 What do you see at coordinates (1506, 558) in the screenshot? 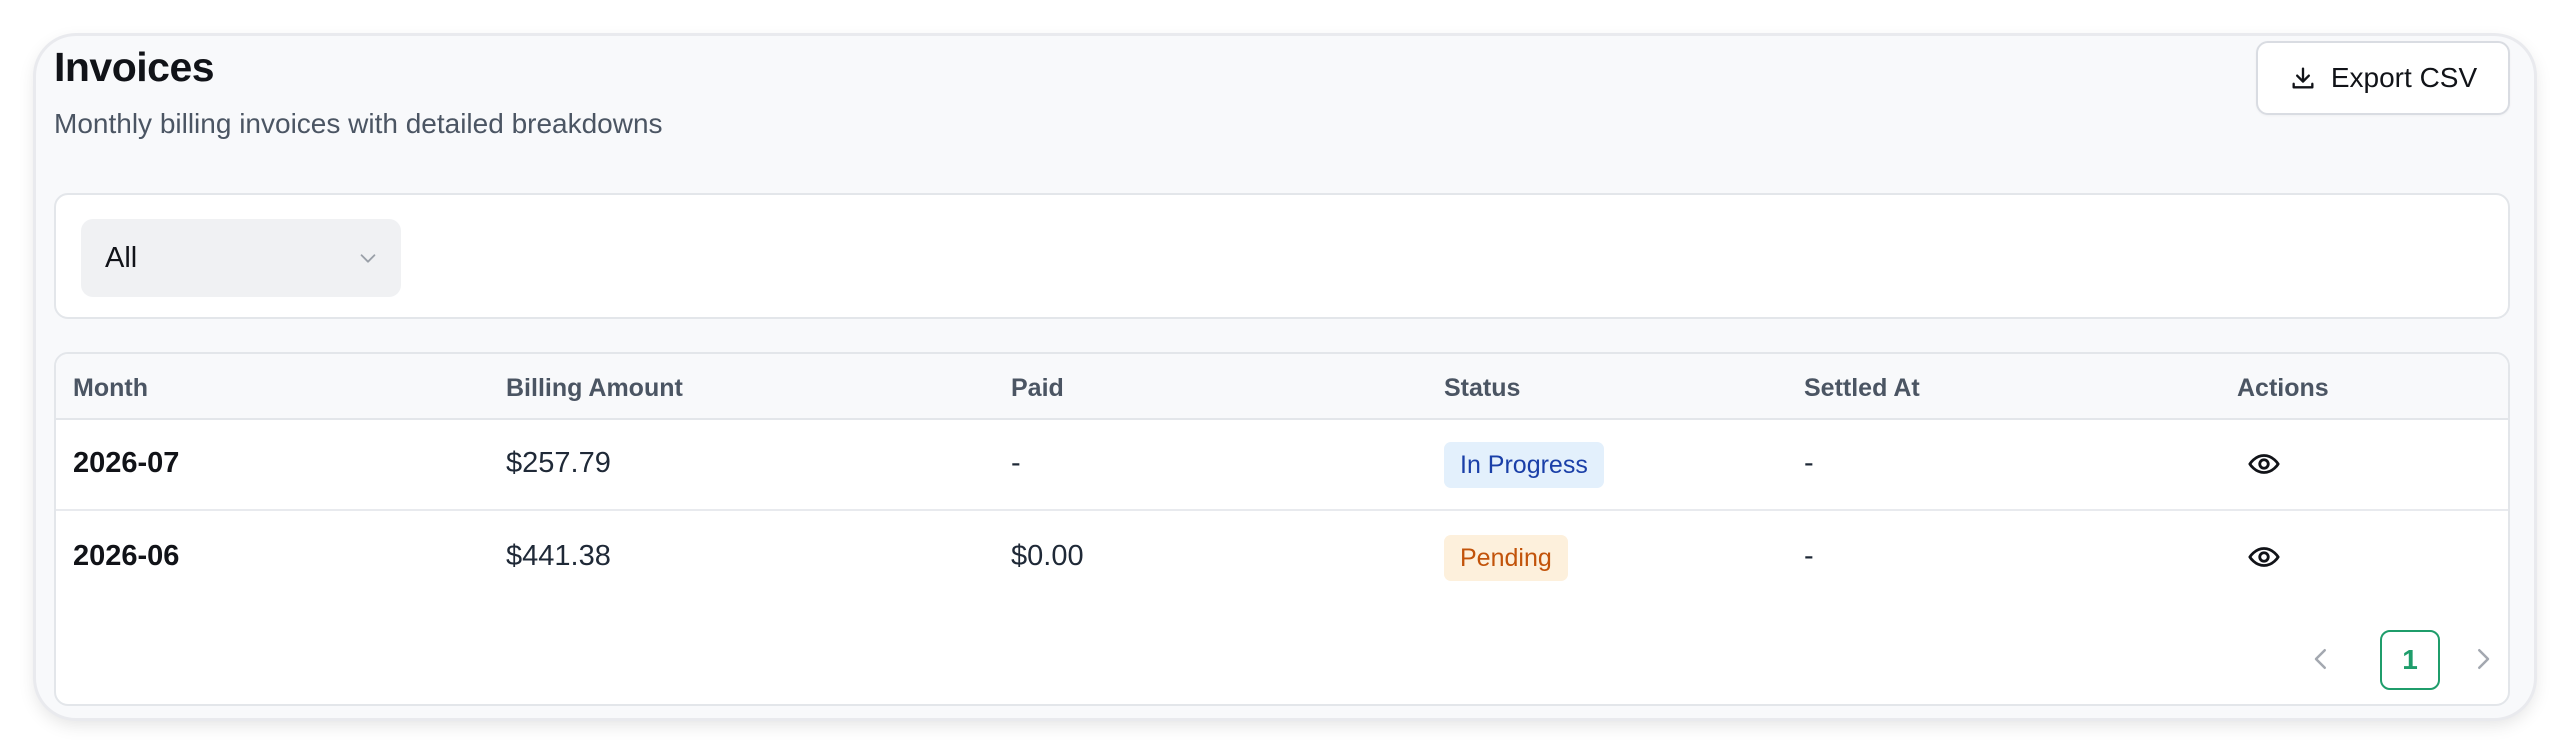
I see `status-badge: Pending` at bounding box center [1506, 558].